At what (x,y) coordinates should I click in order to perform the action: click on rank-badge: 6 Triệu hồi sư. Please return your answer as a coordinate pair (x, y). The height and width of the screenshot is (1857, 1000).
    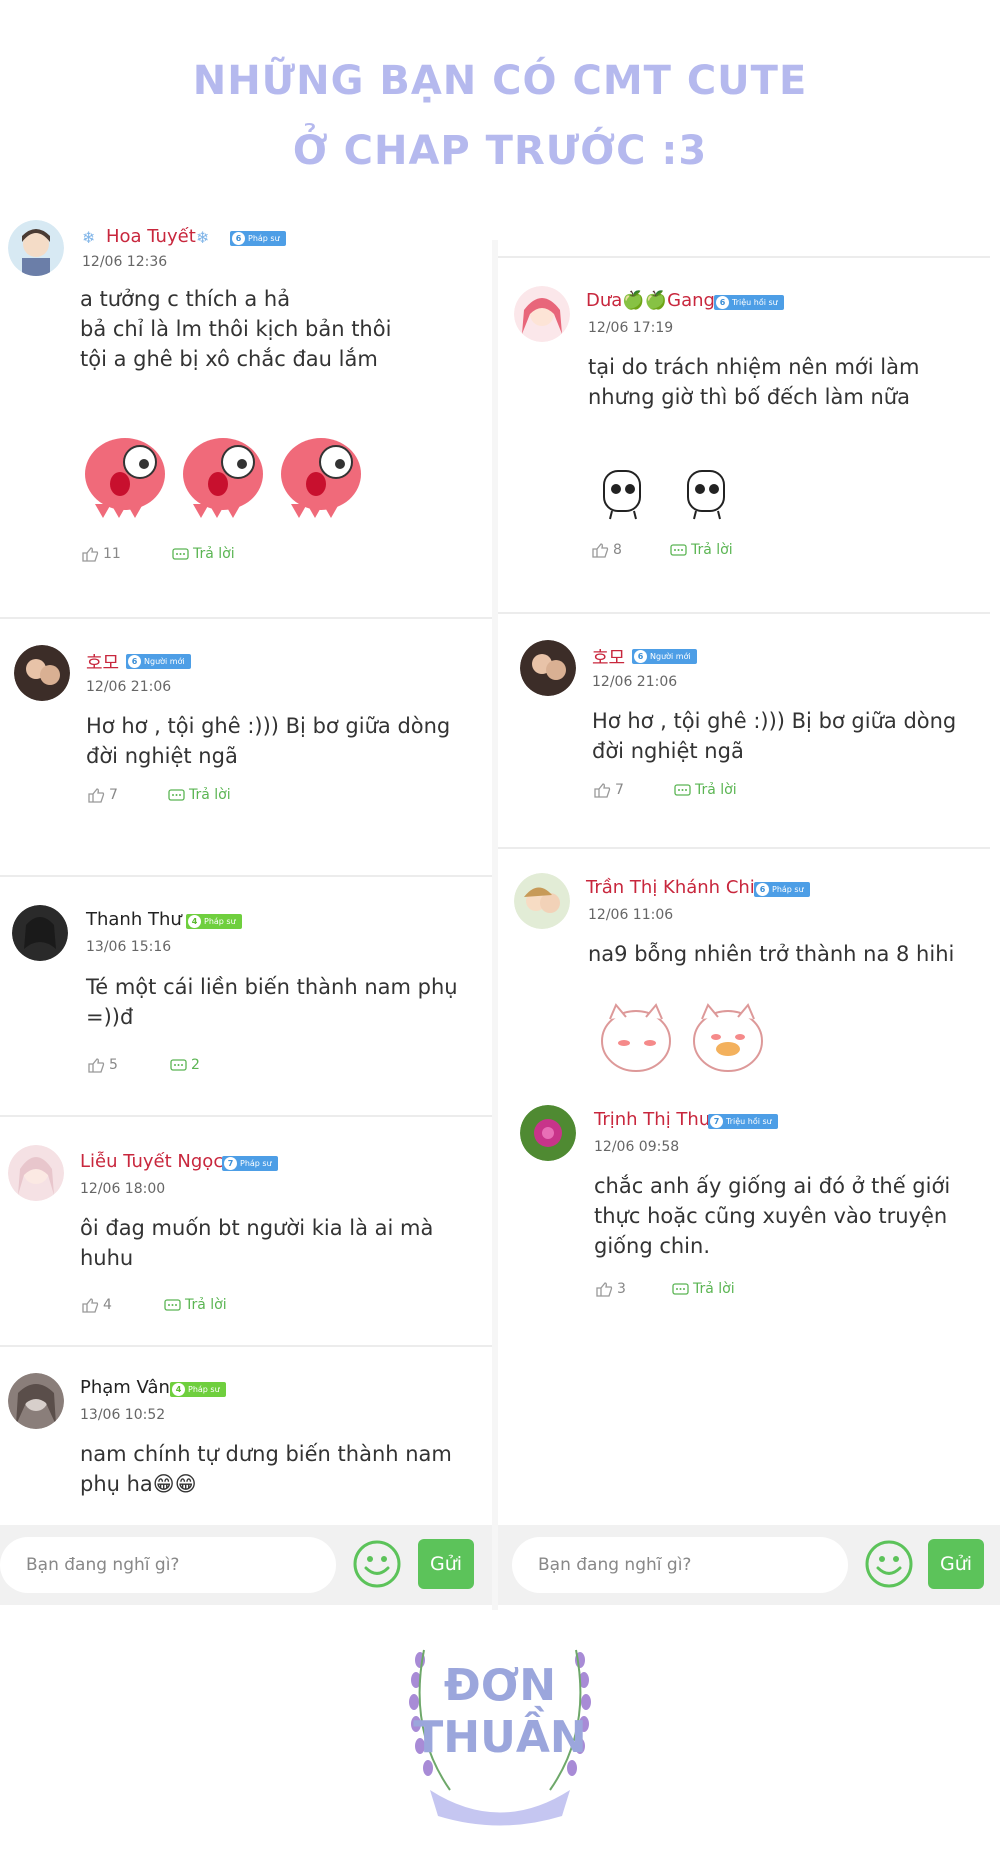
    Looking at the image, I should click on (749, 302).